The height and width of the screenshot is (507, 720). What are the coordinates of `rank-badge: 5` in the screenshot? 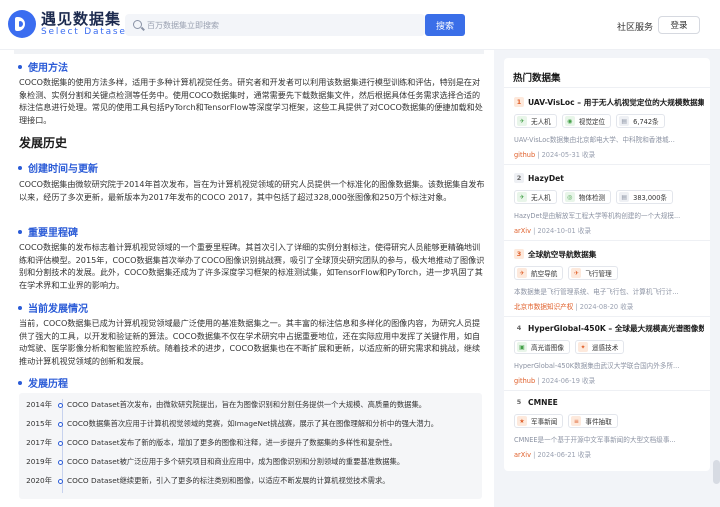 It's located at (519, 402).